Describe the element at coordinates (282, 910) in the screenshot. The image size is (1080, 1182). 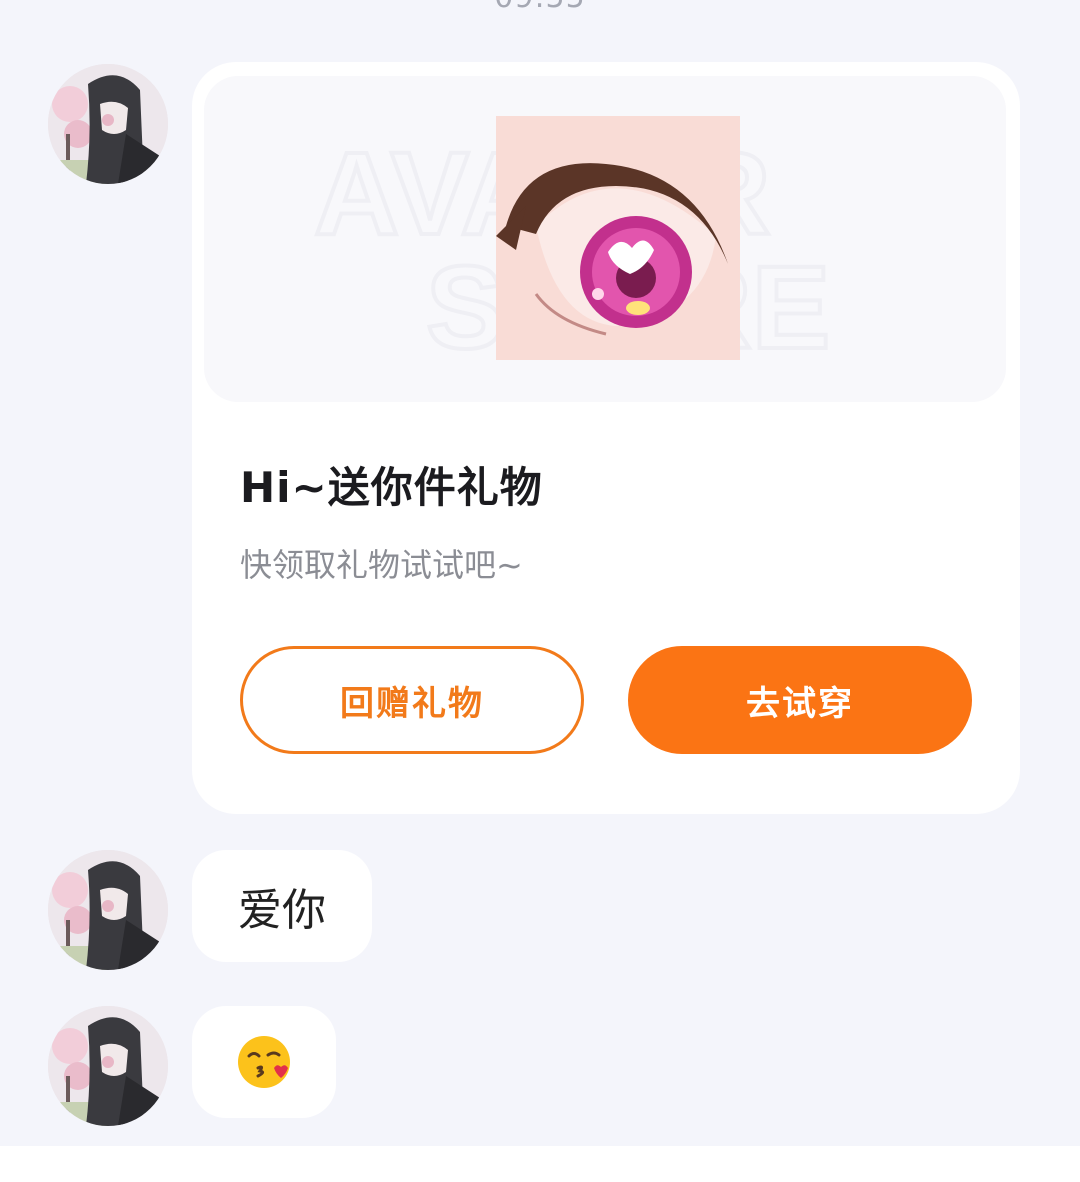
I see `message-text: 爱你` at that location.